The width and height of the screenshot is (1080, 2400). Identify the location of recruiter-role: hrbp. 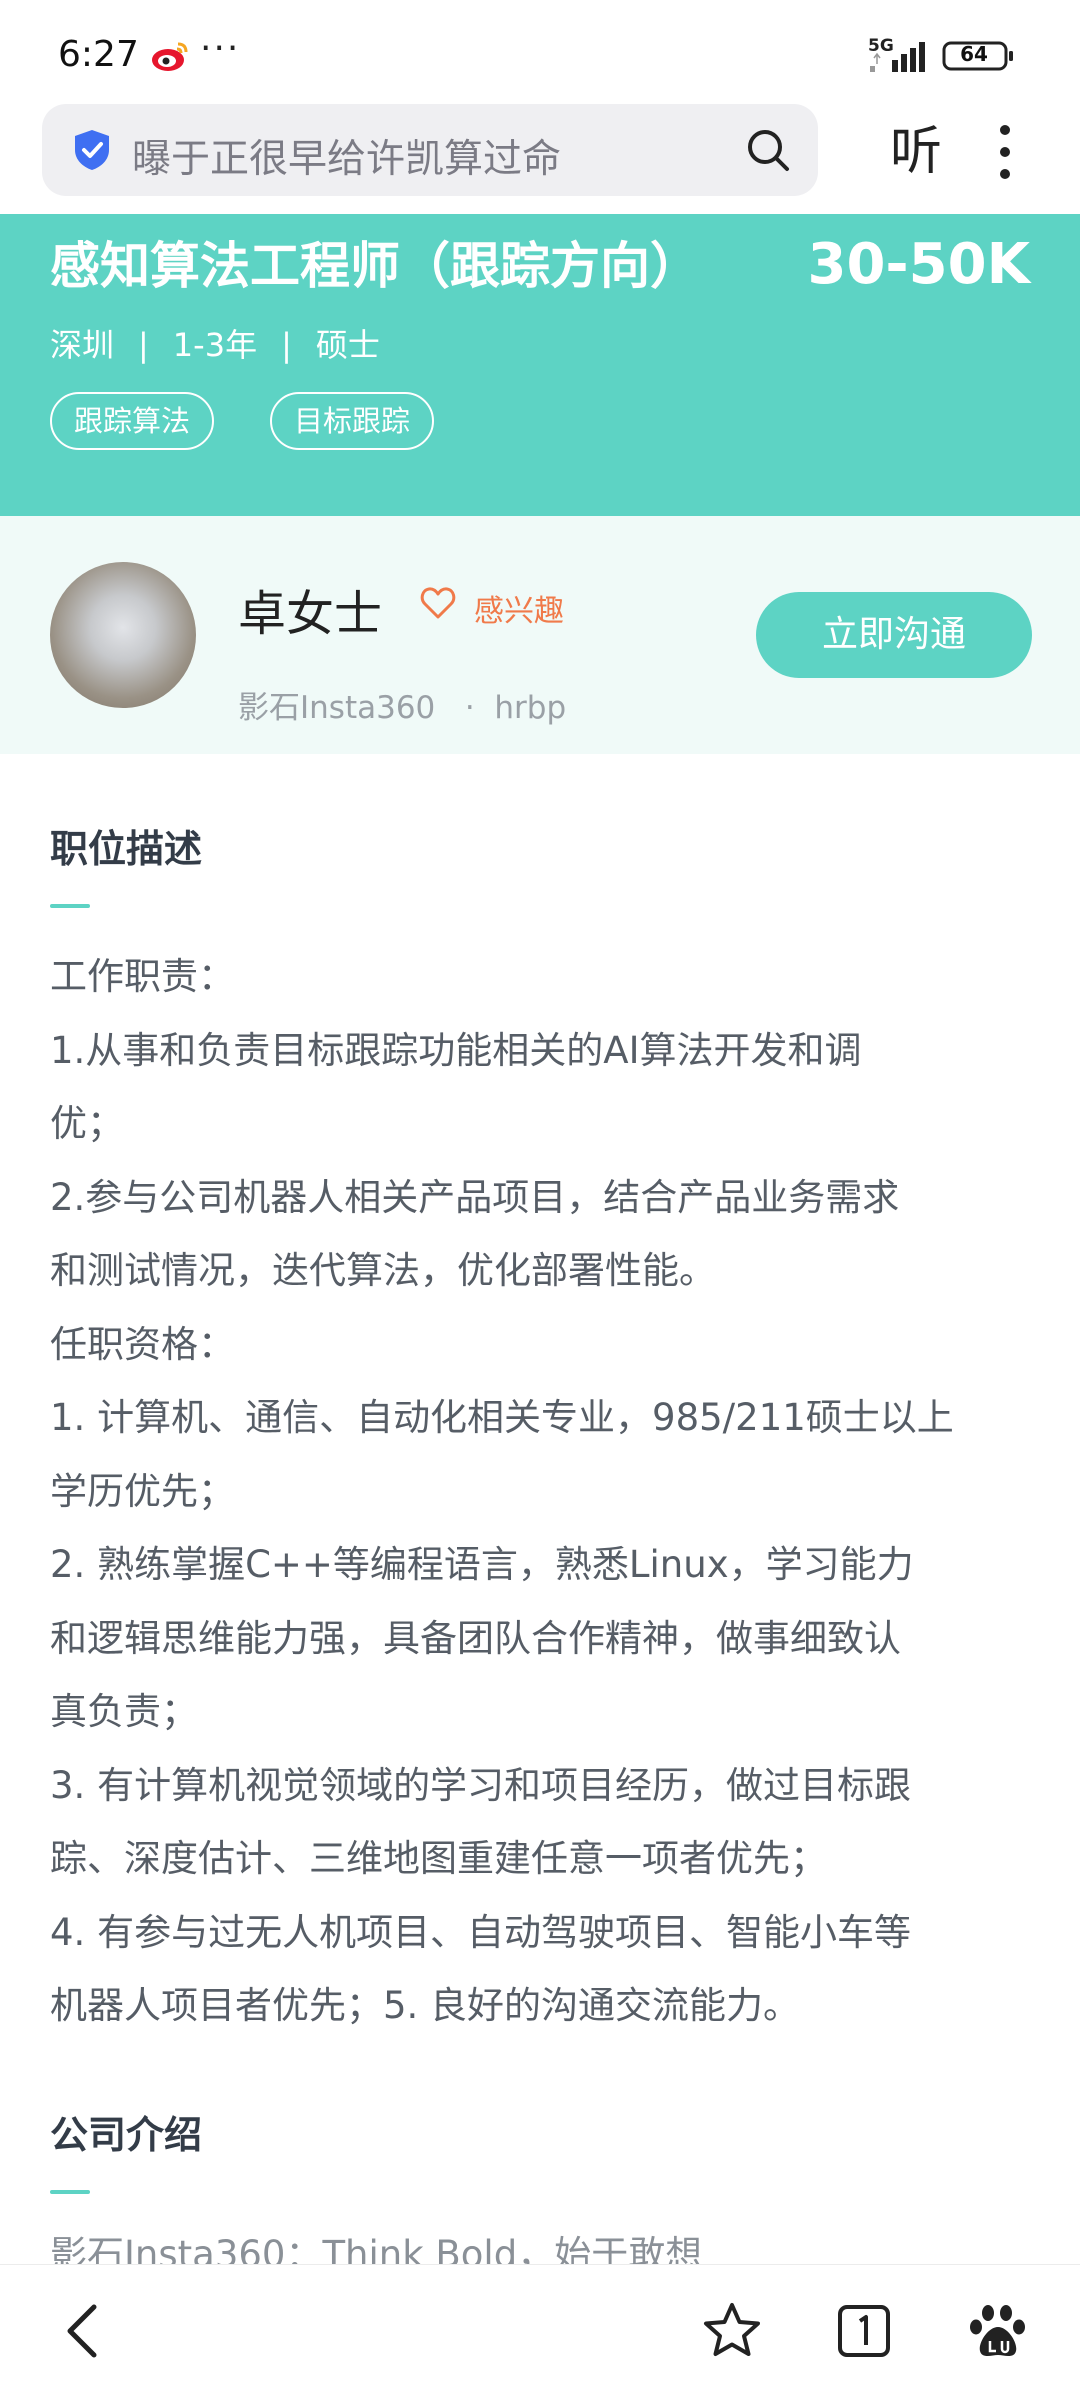
(530, 708).